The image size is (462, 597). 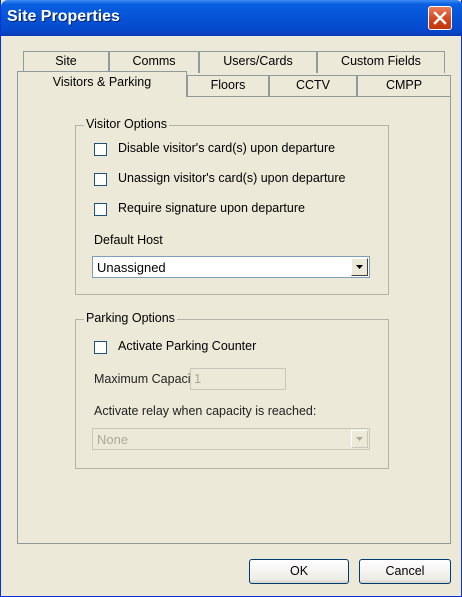 What do you see at coordinates (313, 86) in the screenshot?
I see `tab-cctv: CCTV` at bounding box center [313, 86].